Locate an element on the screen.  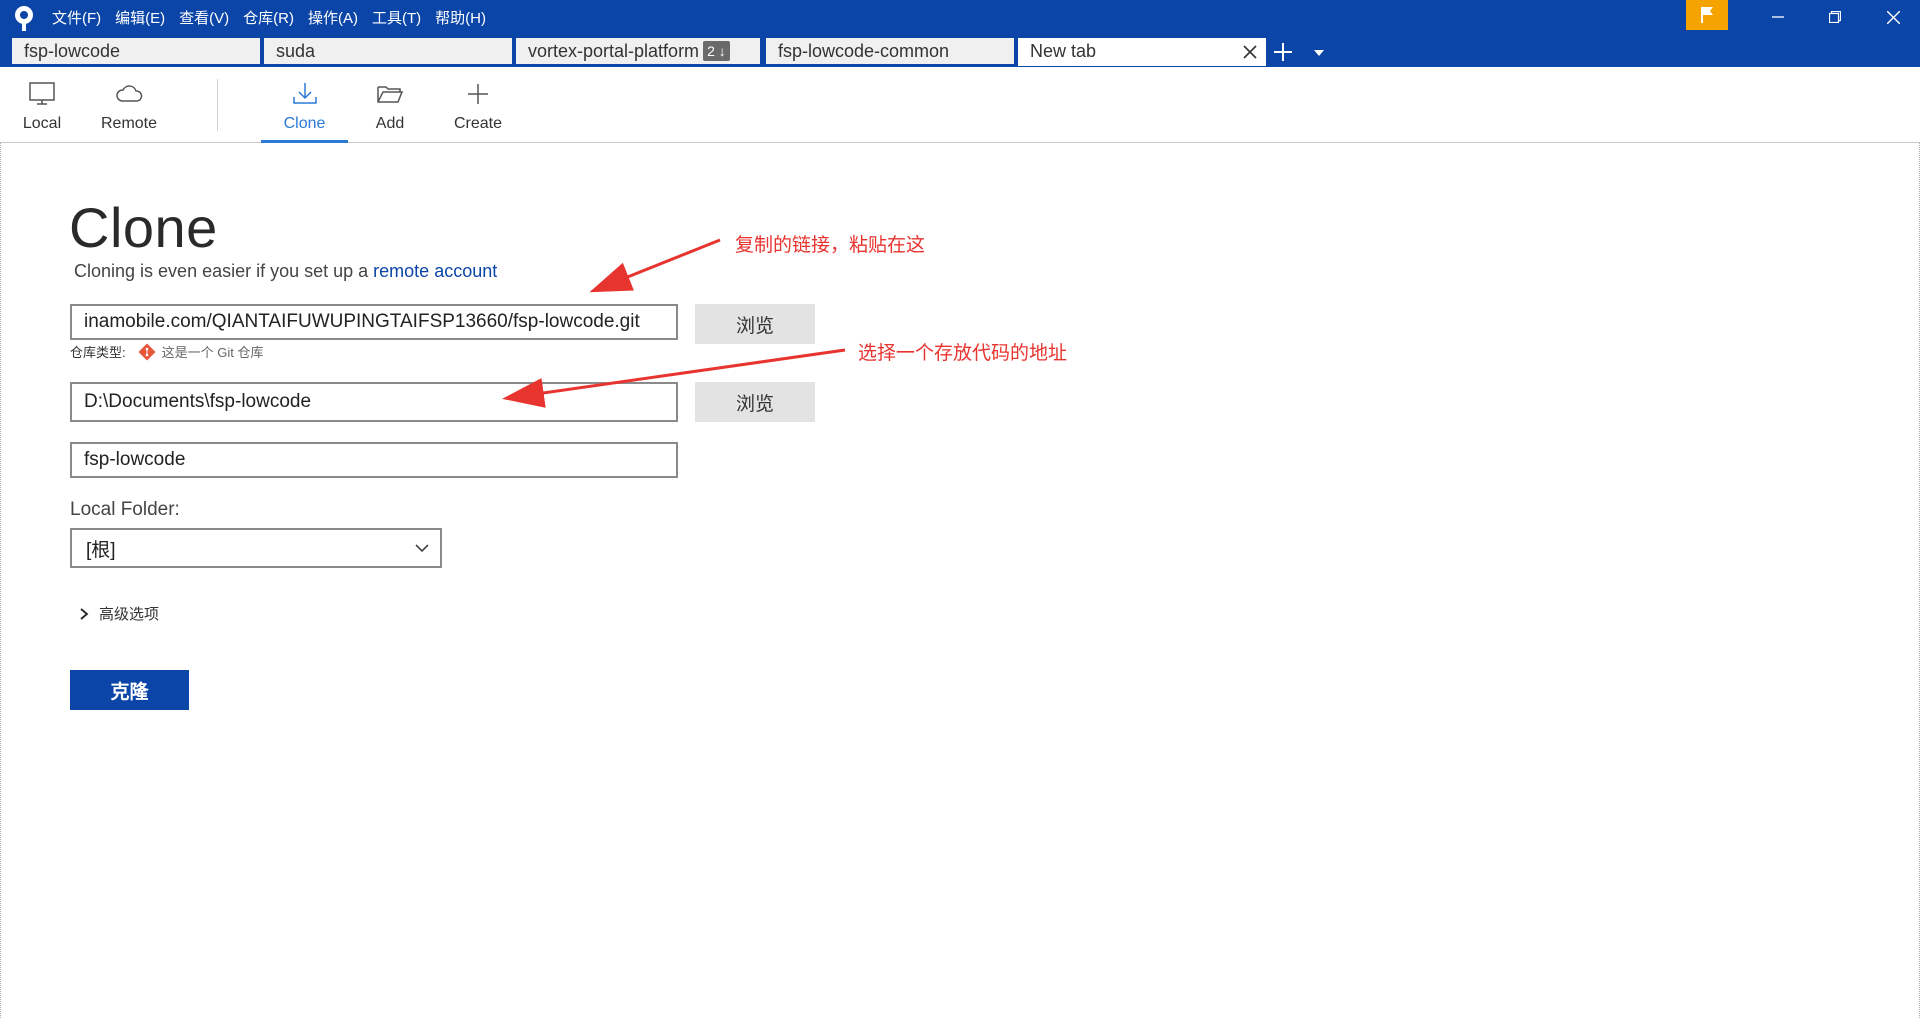
toolbar-remote-label: Remote is located at coordinates (129, 123).